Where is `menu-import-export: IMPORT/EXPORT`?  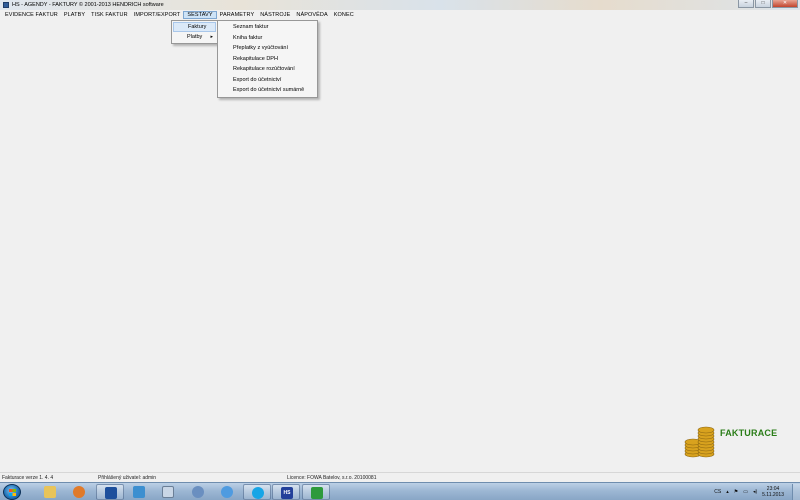 menu-import-export: IMPORT/EXPORT is located at coordinates (157, 15).